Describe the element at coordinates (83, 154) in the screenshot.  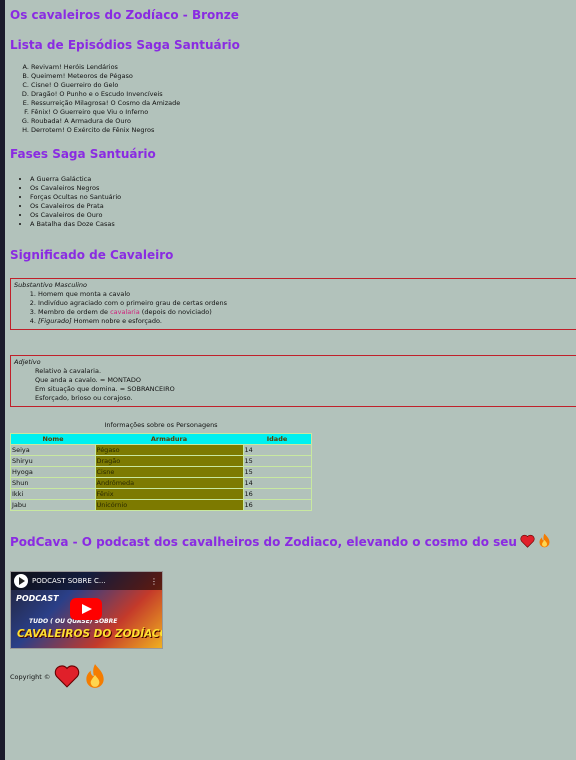
I see `fases-heading: Fases Saga Santuário` at that location.